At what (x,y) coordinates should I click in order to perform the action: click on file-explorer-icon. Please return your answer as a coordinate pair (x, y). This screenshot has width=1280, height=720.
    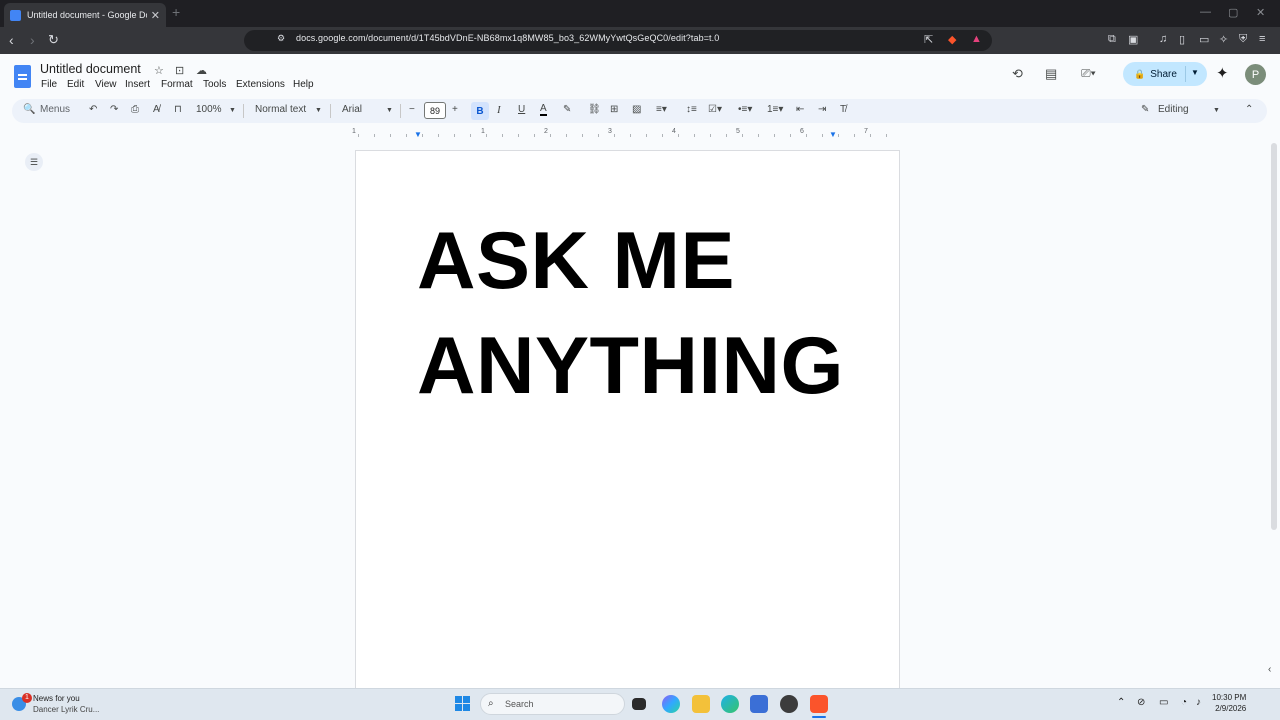
    Looking at the image, I should click on (701, 704).